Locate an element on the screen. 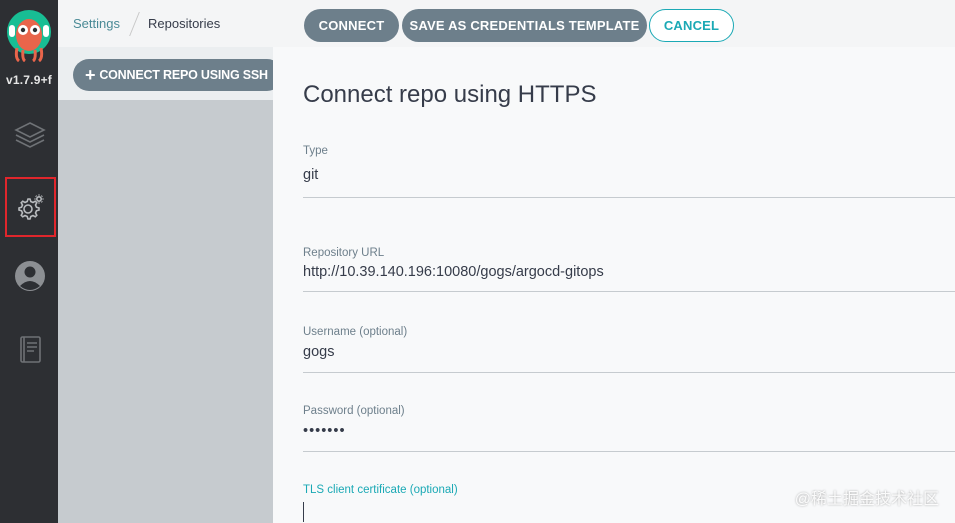  password-input: ••••••• is located at coordinates (629, 433).